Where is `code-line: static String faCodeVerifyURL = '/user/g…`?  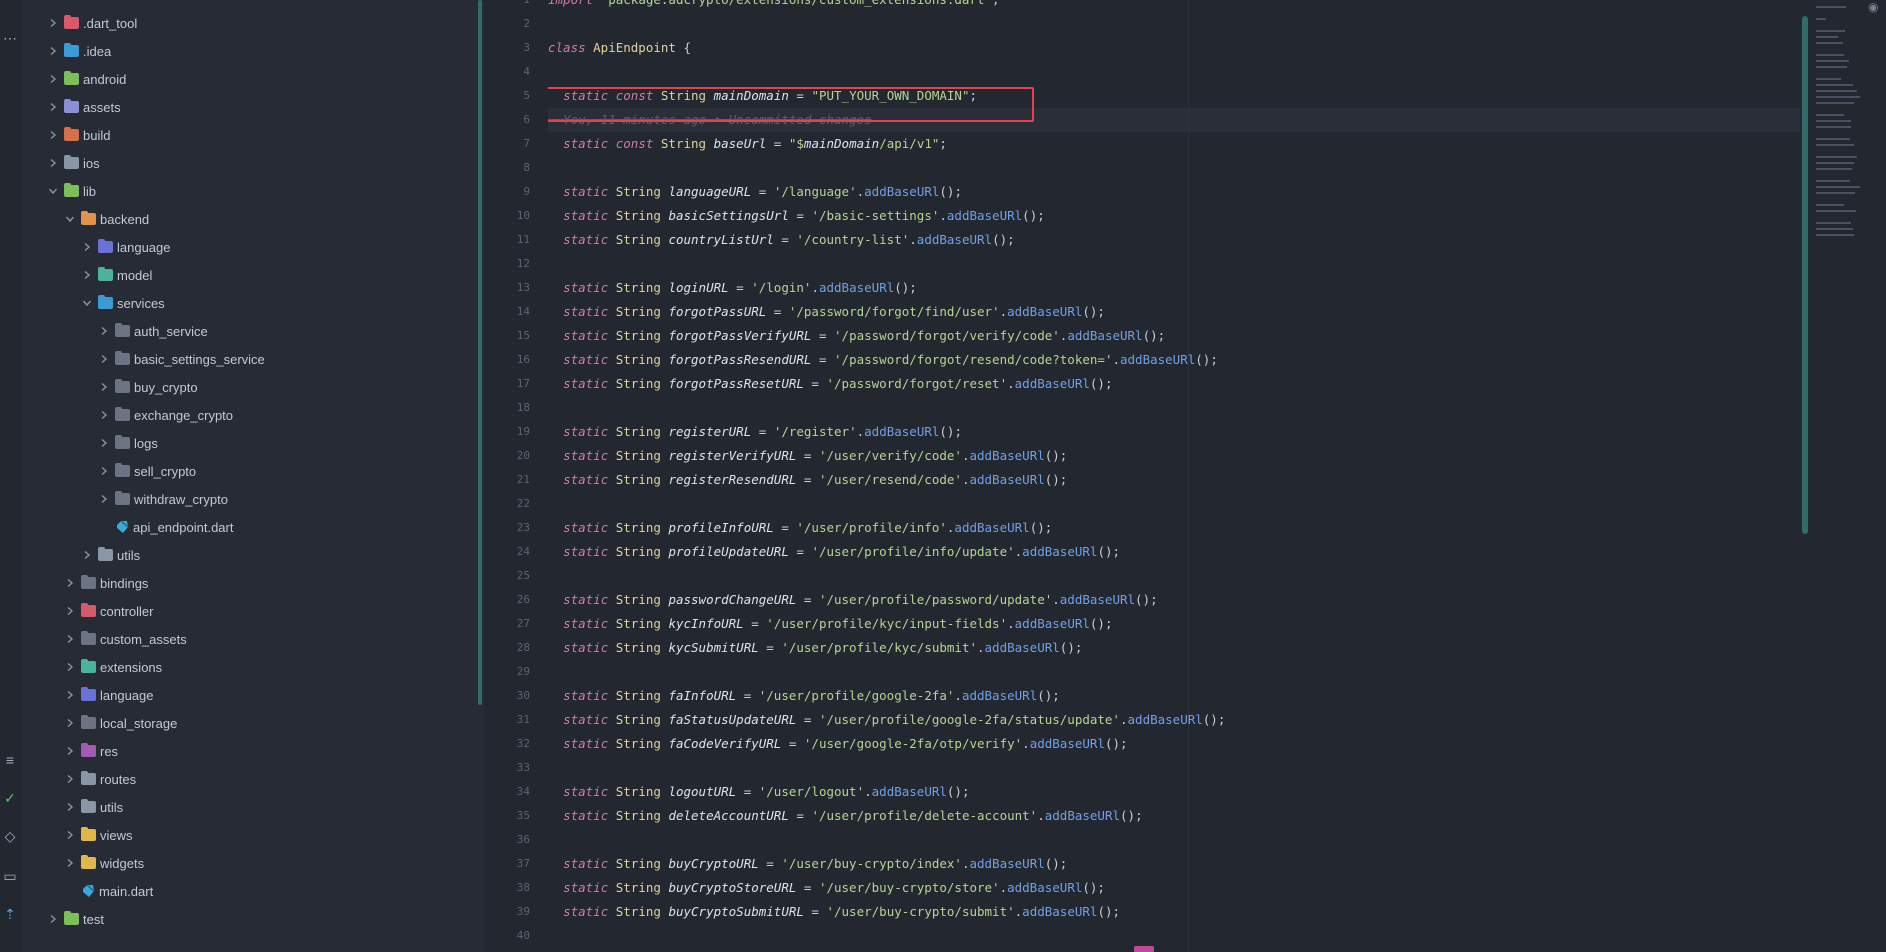
code-line: static String faCodeVerifyURL = '/user/g… is located at coordinates (837, 744).